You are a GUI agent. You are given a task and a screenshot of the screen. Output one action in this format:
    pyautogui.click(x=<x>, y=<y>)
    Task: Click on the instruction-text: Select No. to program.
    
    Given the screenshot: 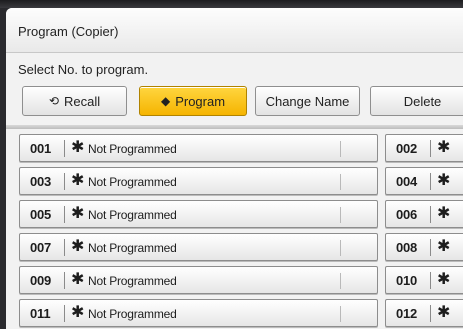 What is the action you would take?
    pyautogui.click(x=83, y=69)
    